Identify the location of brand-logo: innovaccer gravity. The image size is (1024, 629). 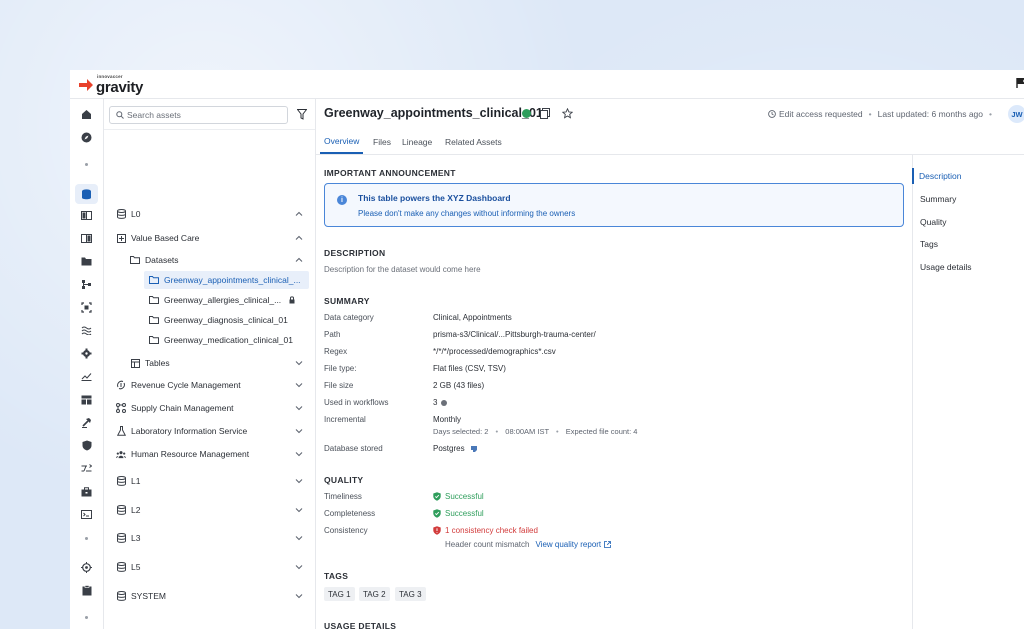
(110, 85).